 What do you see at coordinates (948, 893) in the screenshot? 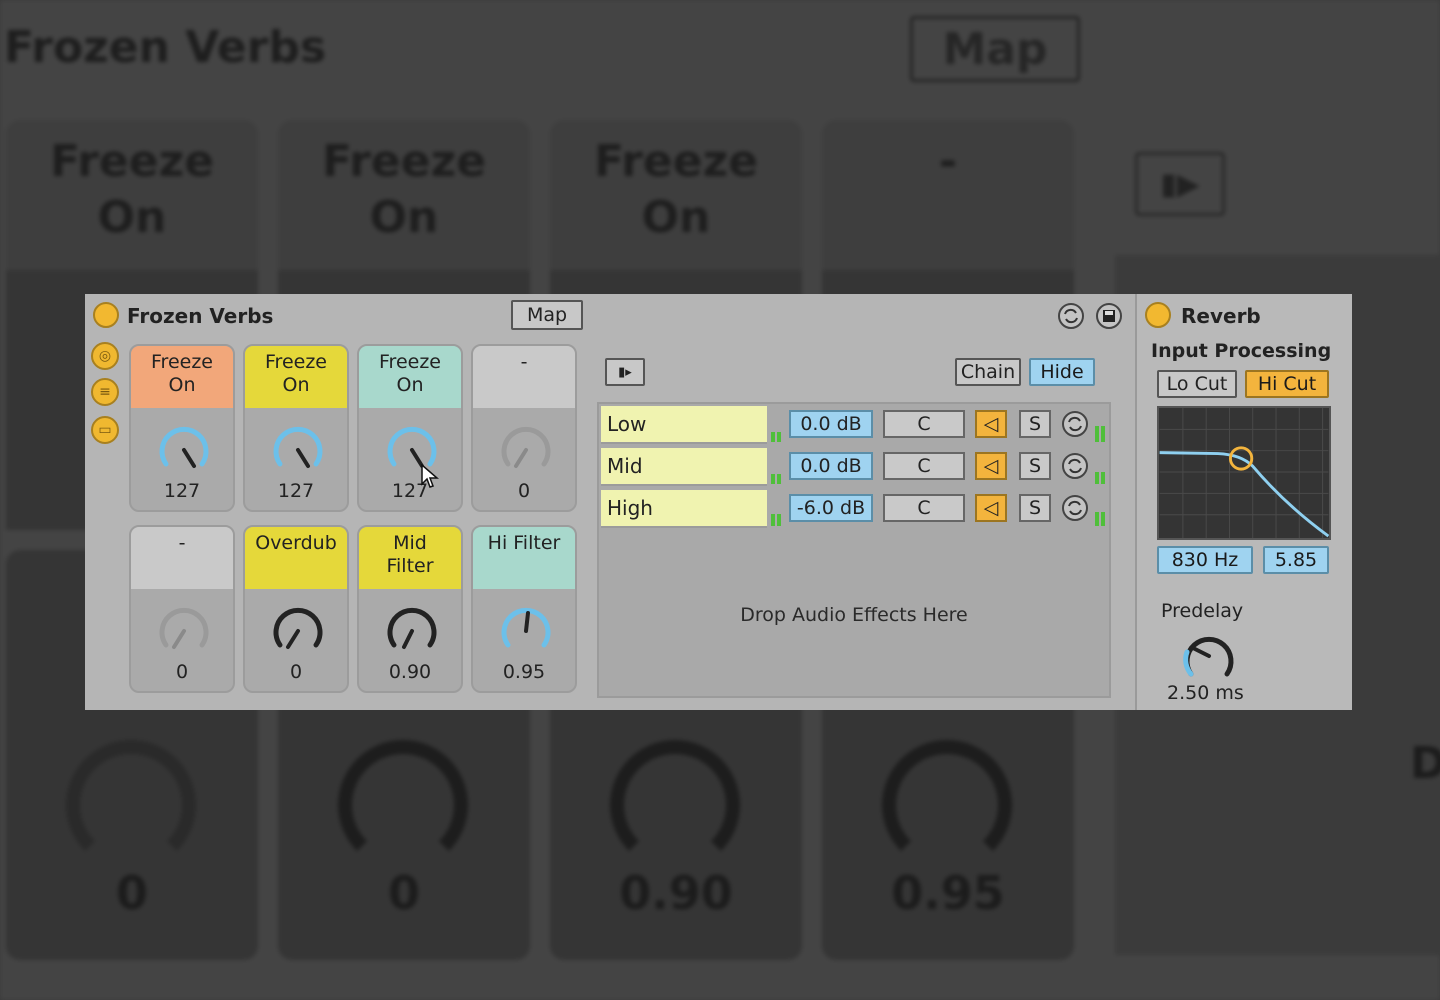
I see `bg-value: 0.95` at bounding box center [948, 893].